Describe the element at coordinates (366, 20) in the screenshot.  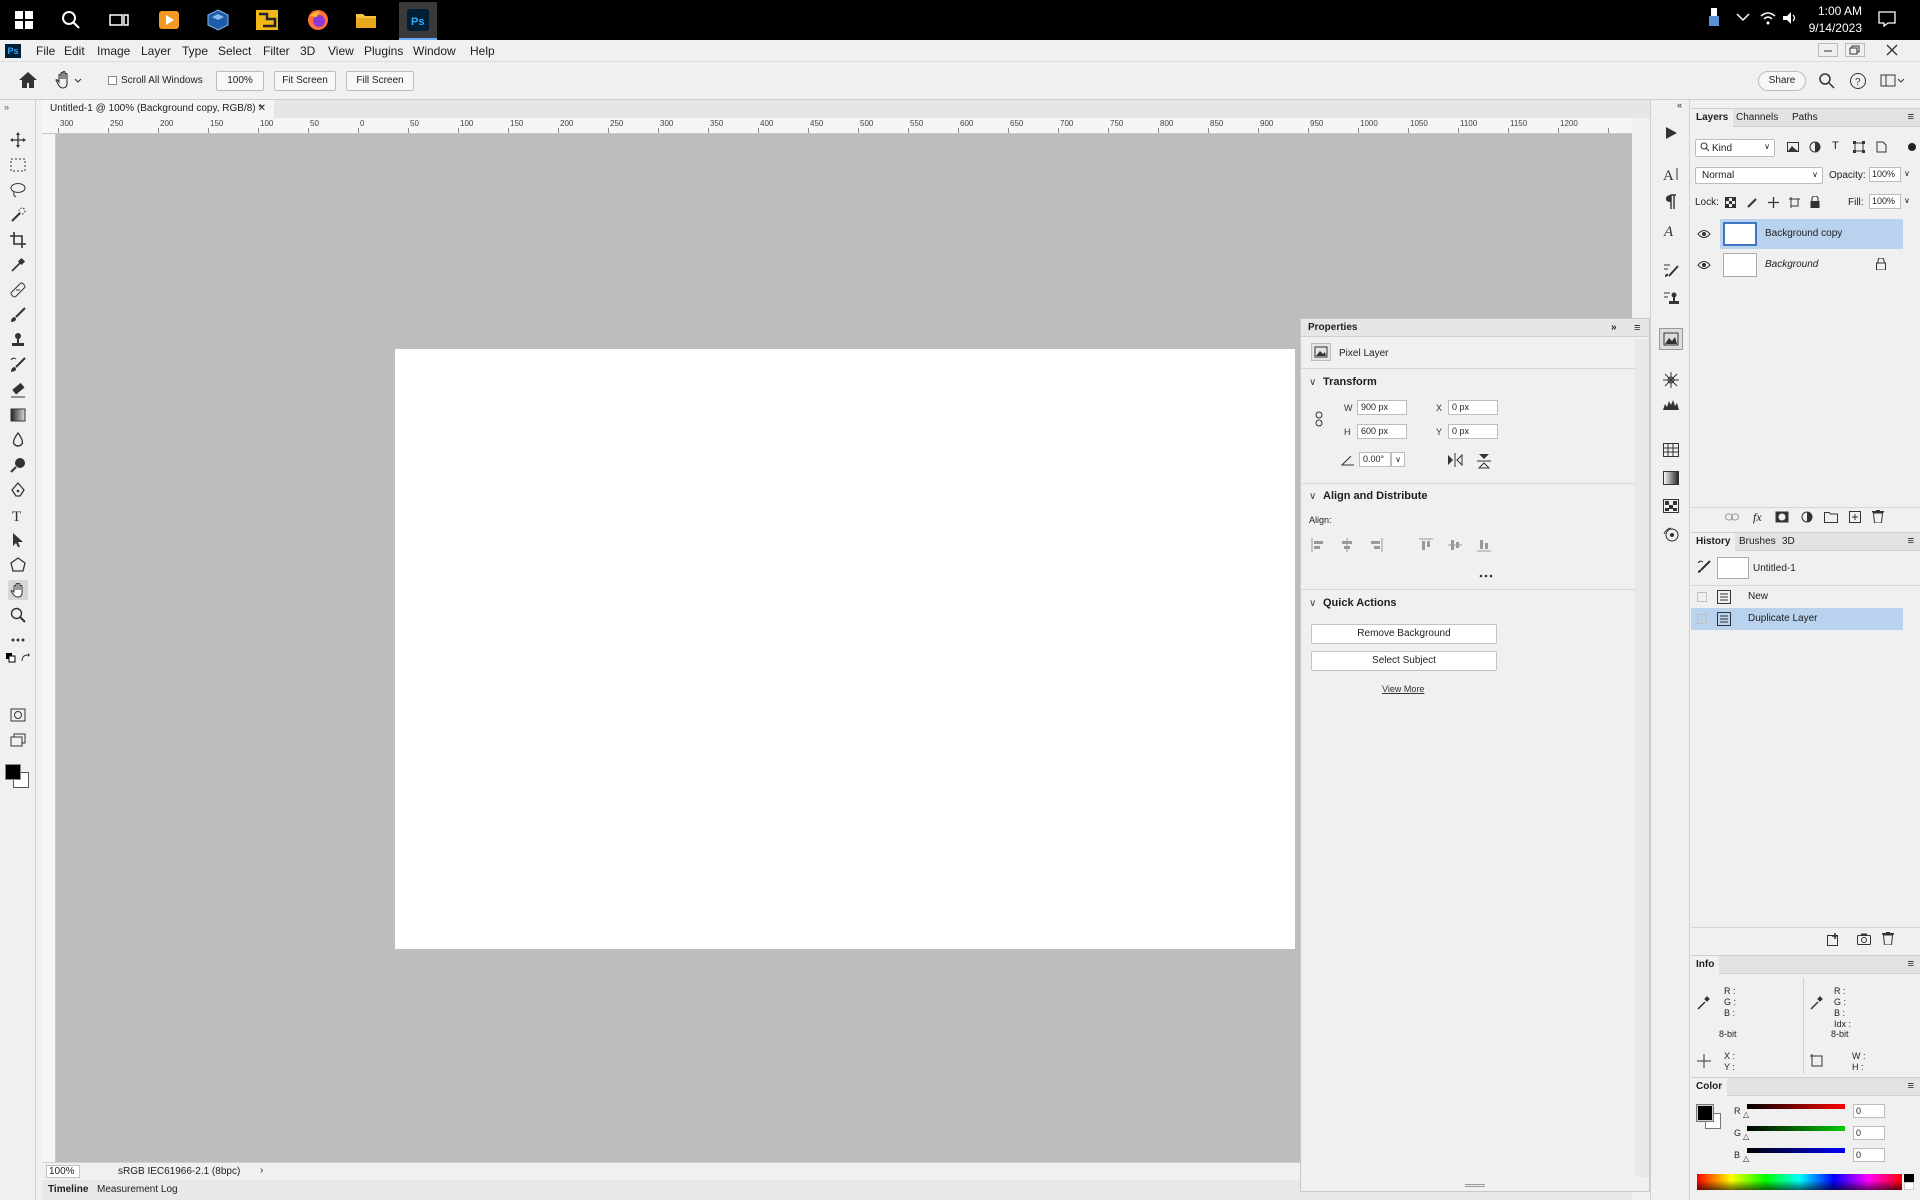
I see `file-explorer-icon` at that location.